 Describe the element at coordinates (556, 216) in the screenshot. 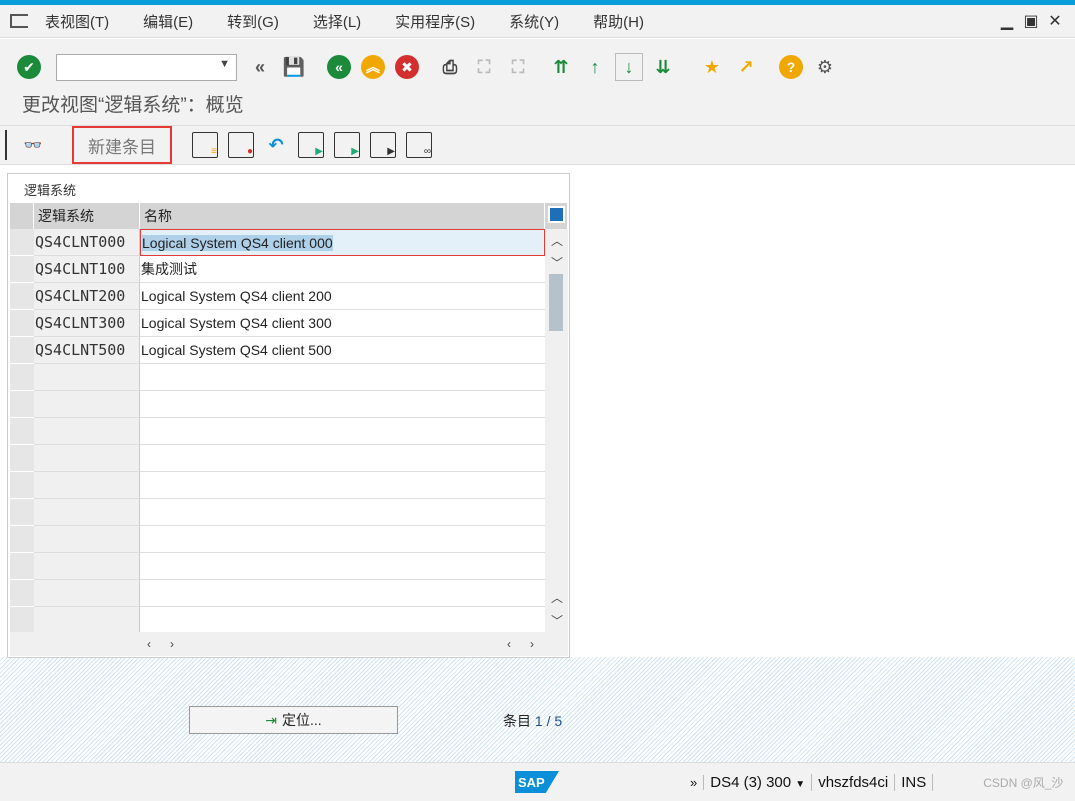

I see `column-settings-icon` at that location.